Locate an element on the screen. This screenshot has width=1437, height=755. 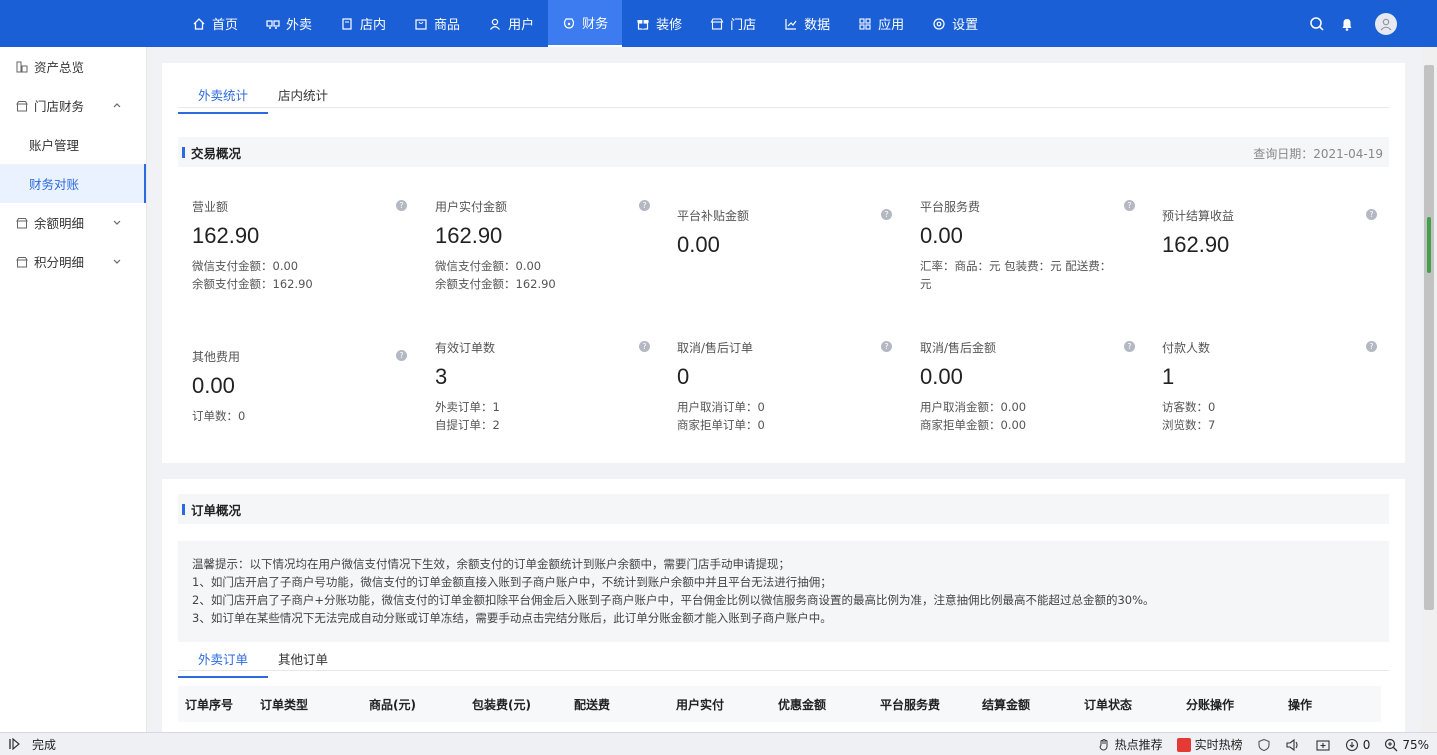
stat-sub: 外卖订单：1 自提订单：2 is located at coordinates (542, 416).